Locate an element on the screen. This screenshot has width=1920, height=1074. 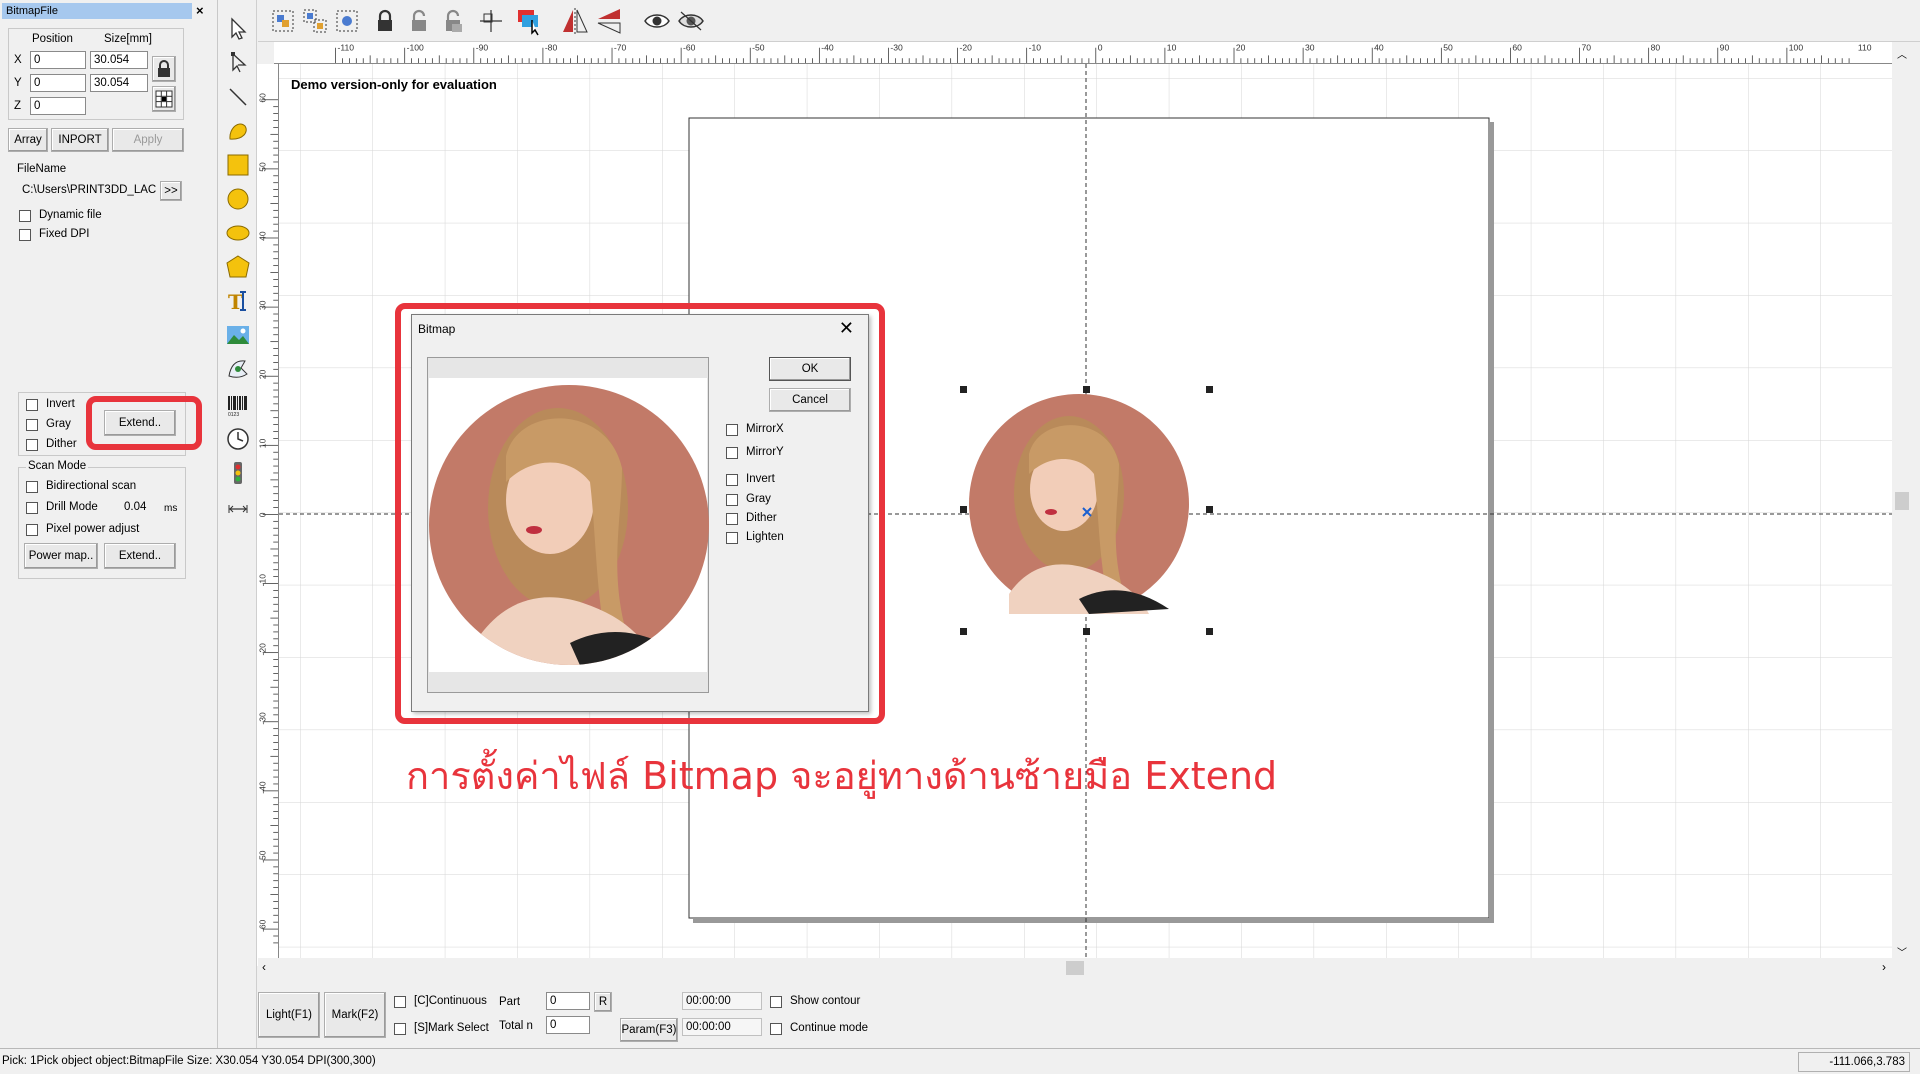
polygon-icon is located at coordinates (238, 267).